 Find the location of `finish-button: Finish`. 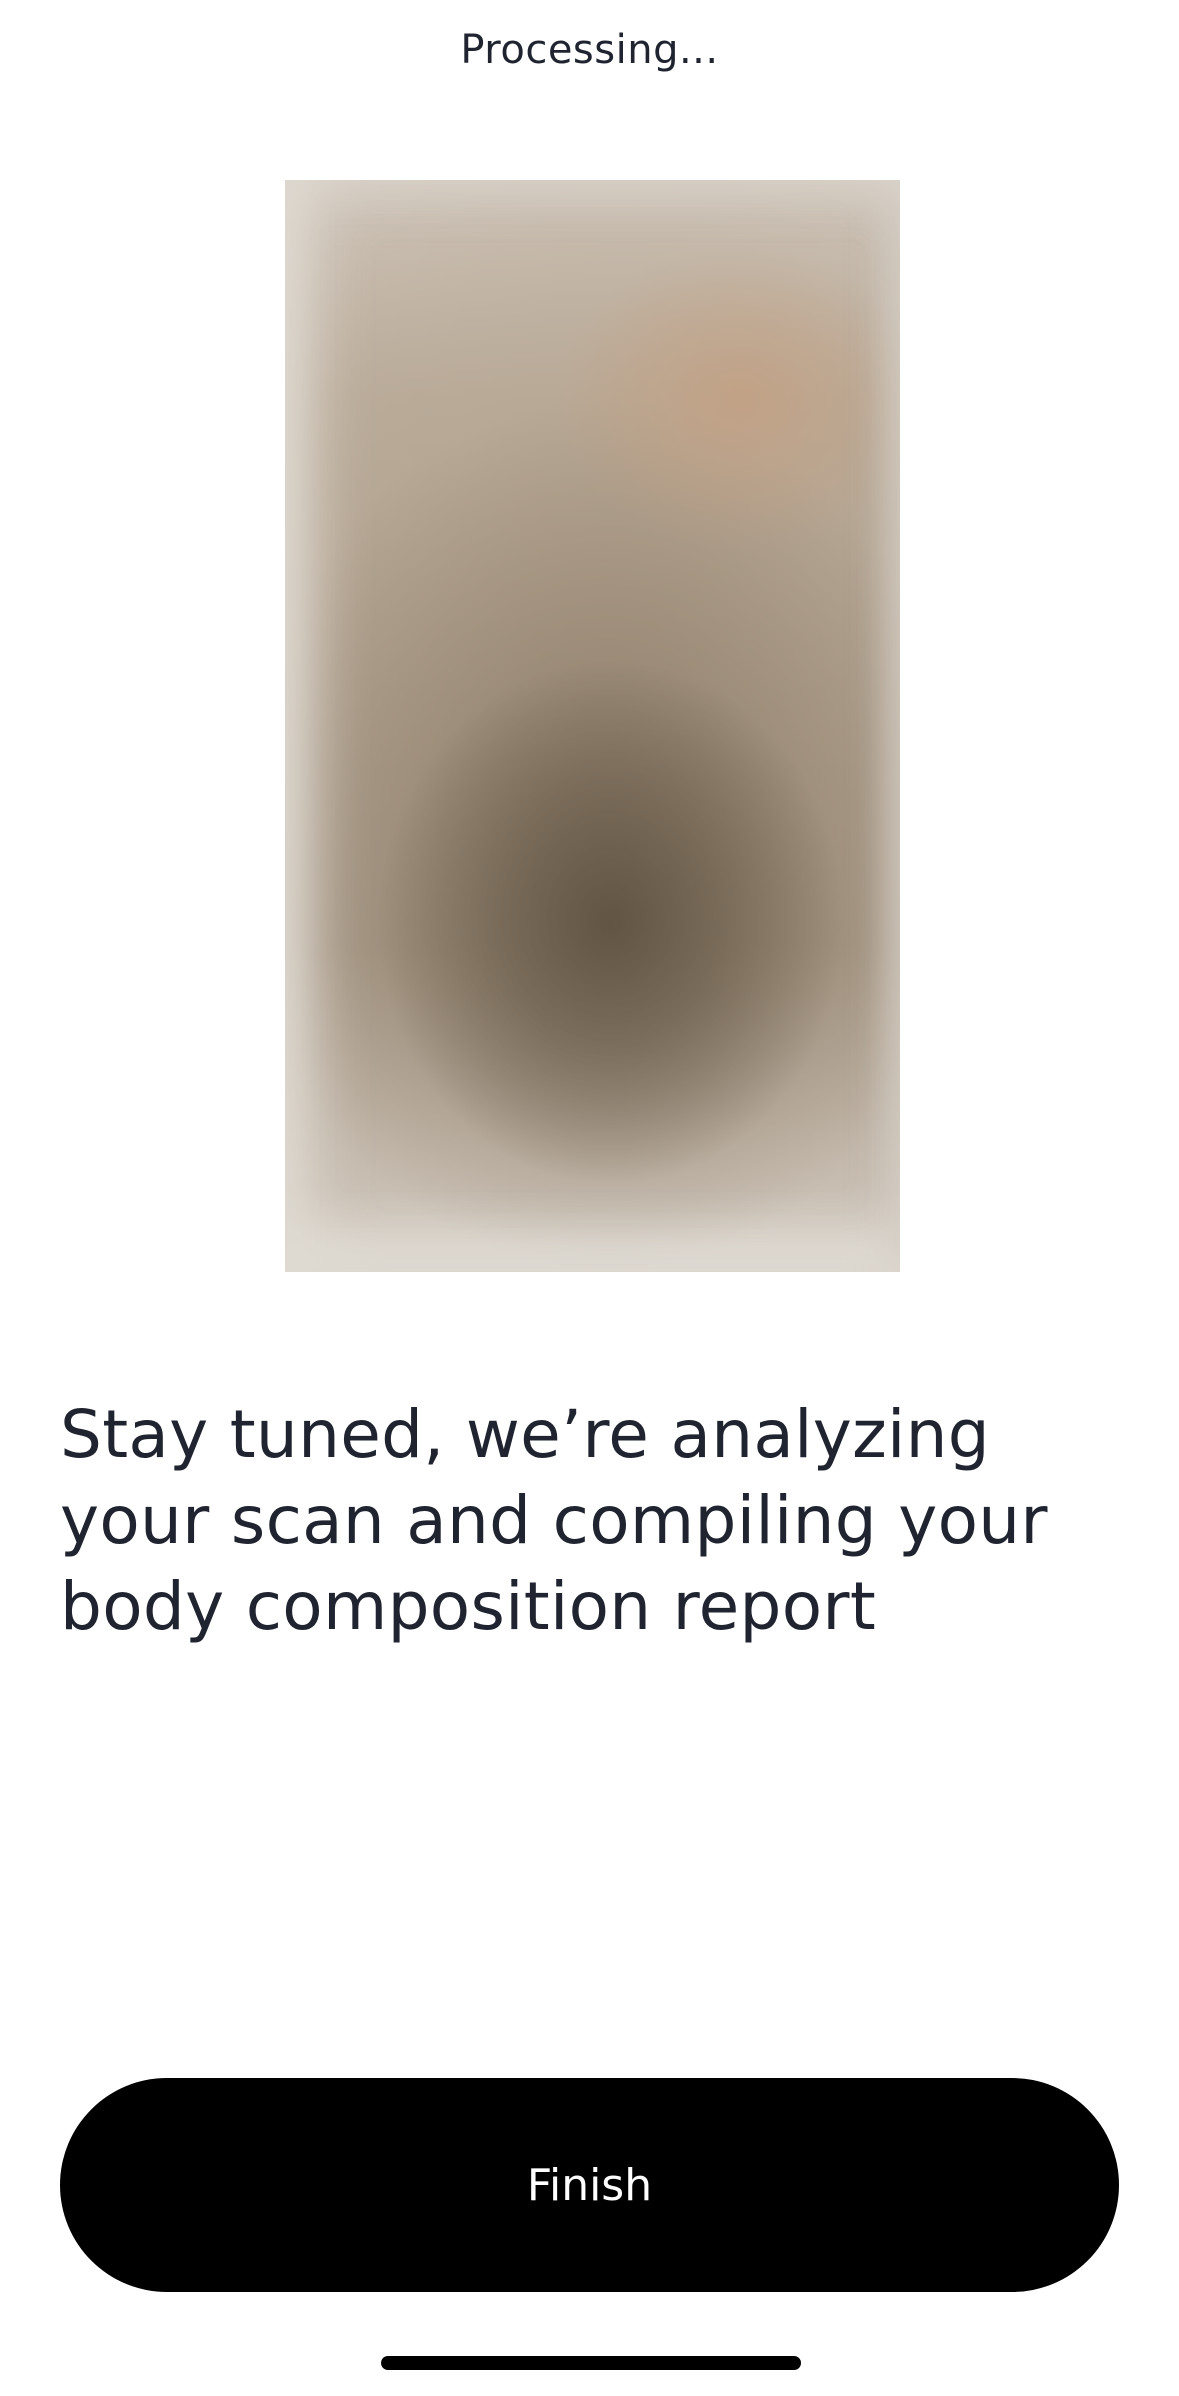

finish-button: Finish is located at coordinates (589, 2185).